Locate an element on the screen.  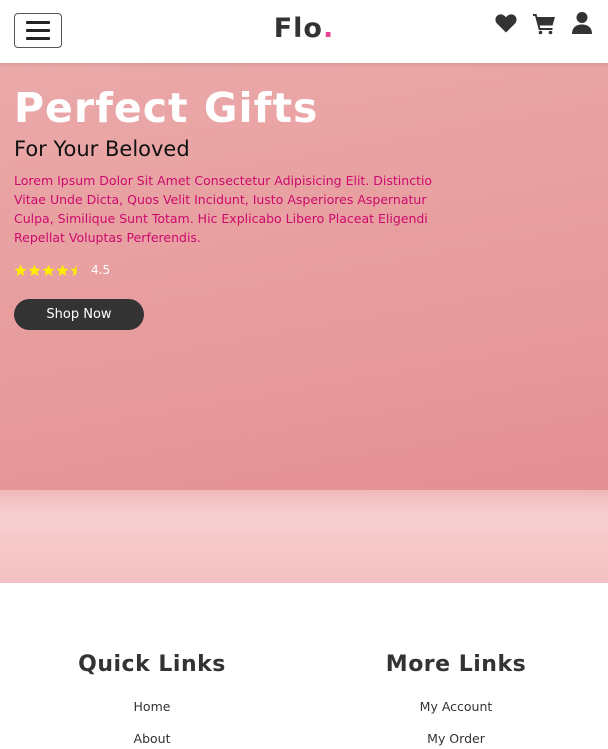
hero-floor is located at coordinates (304, 536).